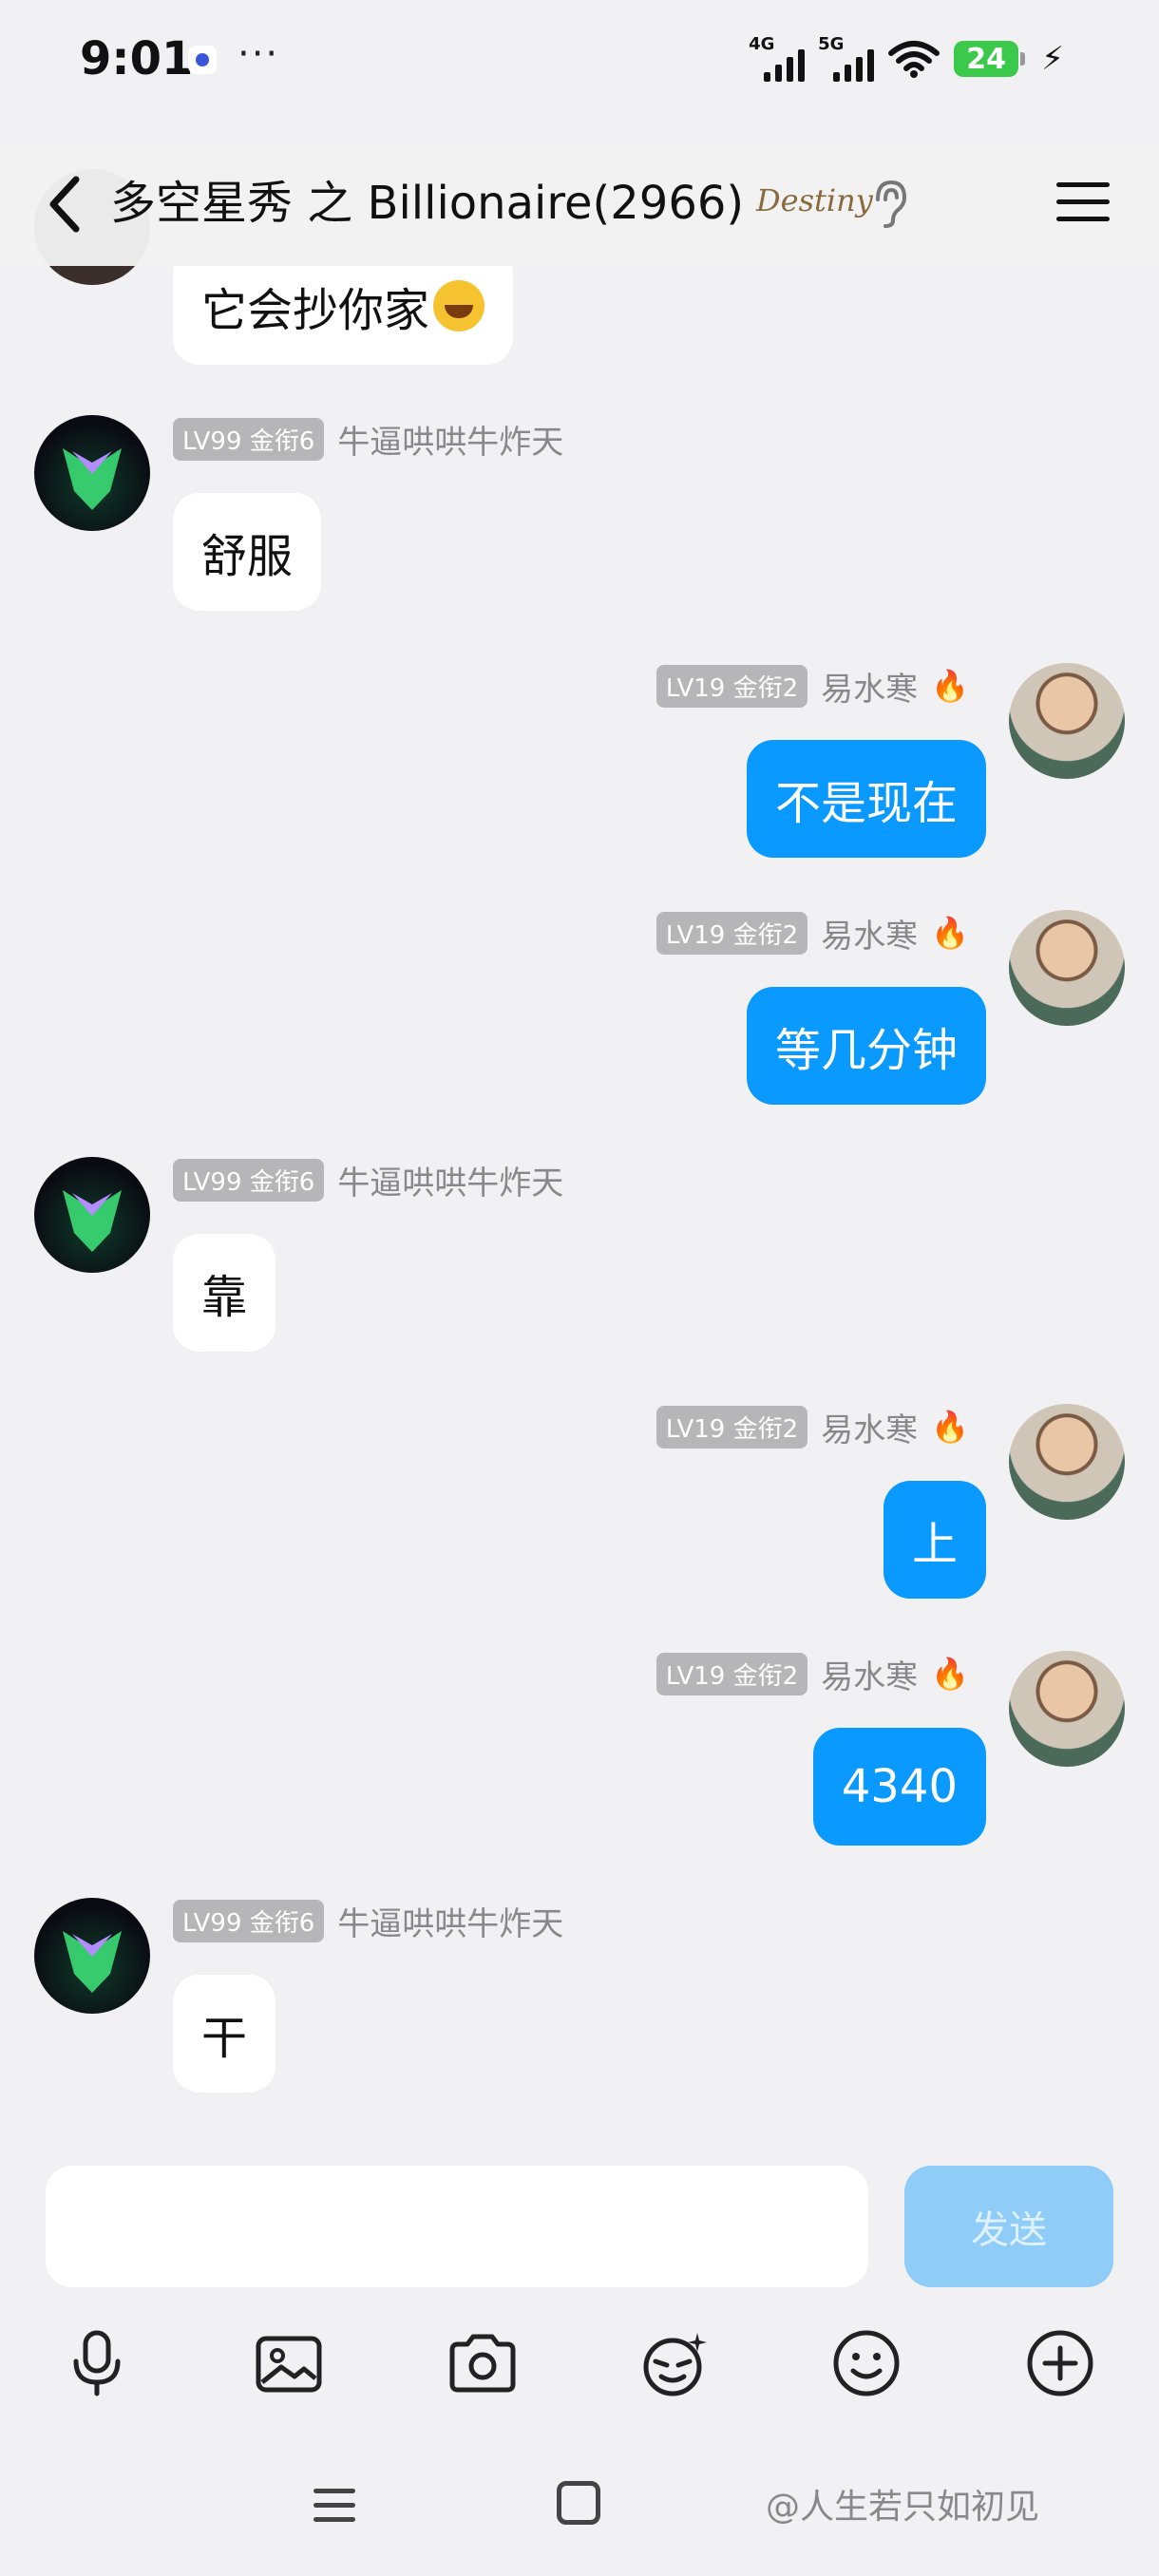 The height and width of the screenshot is (2576, 1159). Describe the element at coordinates (259, 54) in the screenshot. I see `more-notifications-icon: ···` at that location.